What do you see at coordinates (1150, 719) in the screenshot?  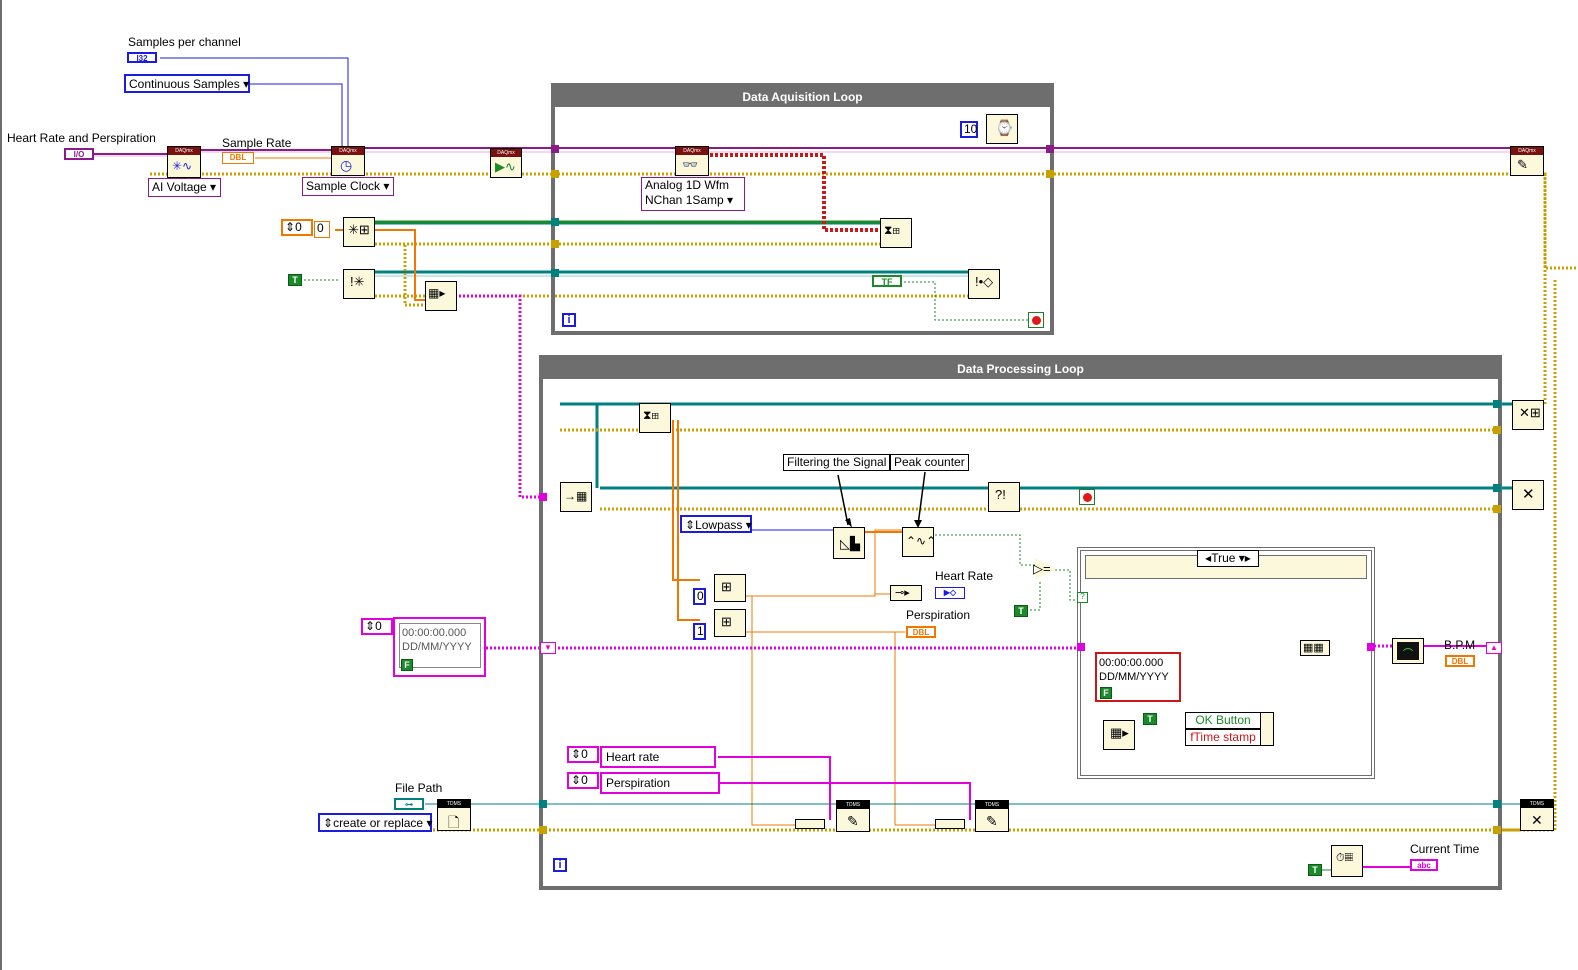 I see `true-constant-ok: T` at bounding box center [1150, 719].